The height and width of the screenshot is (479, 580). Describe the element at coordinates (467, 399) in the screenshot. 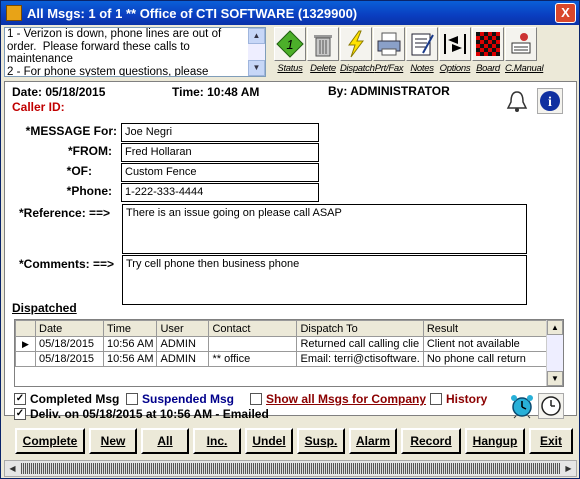

I see `history-label: History` at that location.